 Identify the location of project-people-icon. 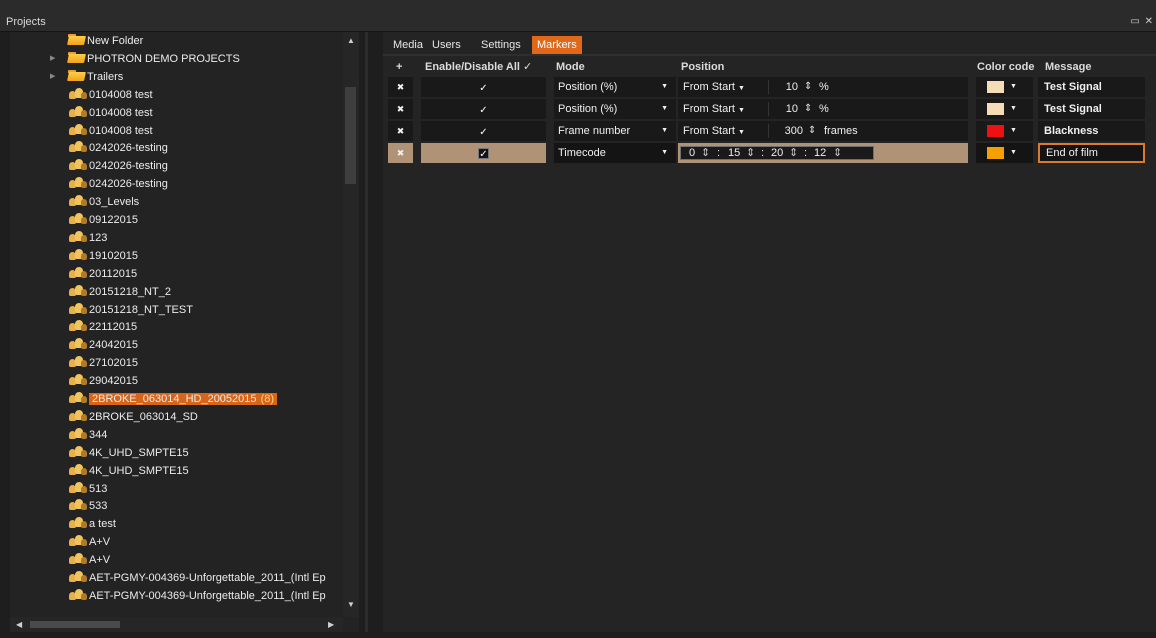
(78, 362).